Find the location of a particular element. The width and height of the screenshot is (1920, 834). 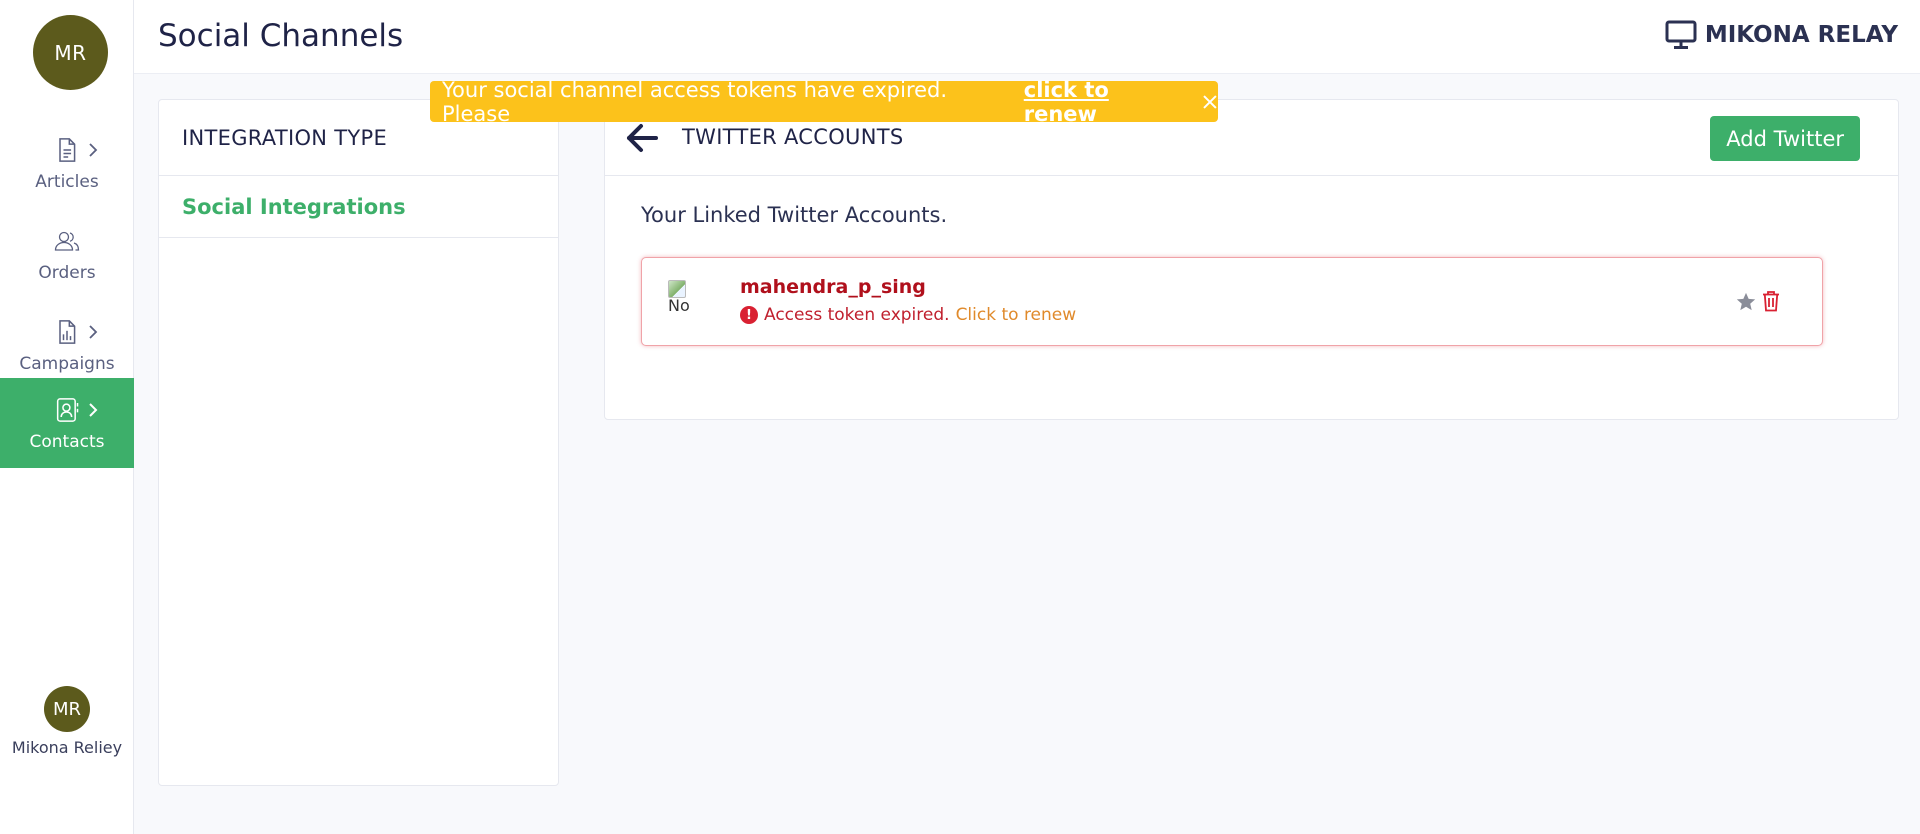

back-arrow-icon is located at coordinates (642, 138).